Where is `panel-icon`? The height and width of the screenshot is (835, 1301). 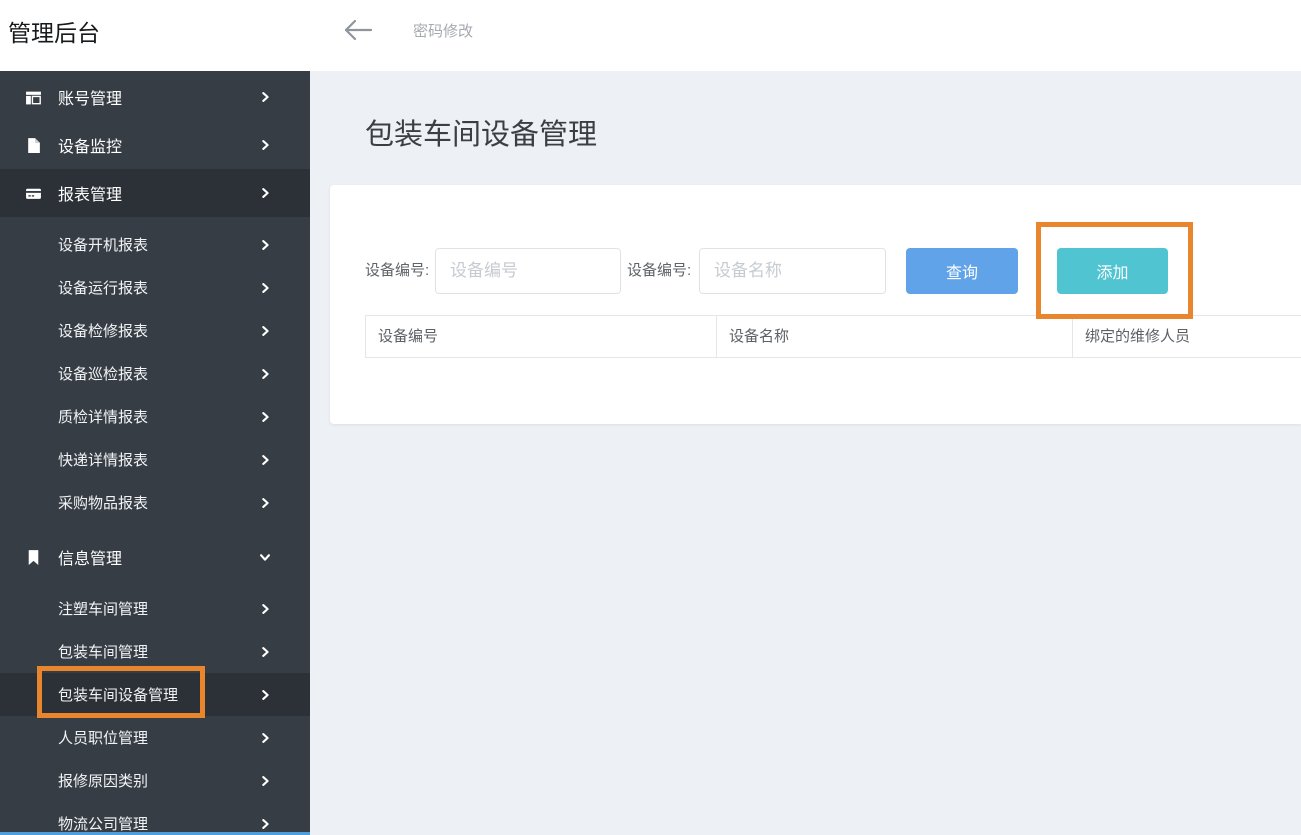 panel-icon is located at coordinates (34, 97).